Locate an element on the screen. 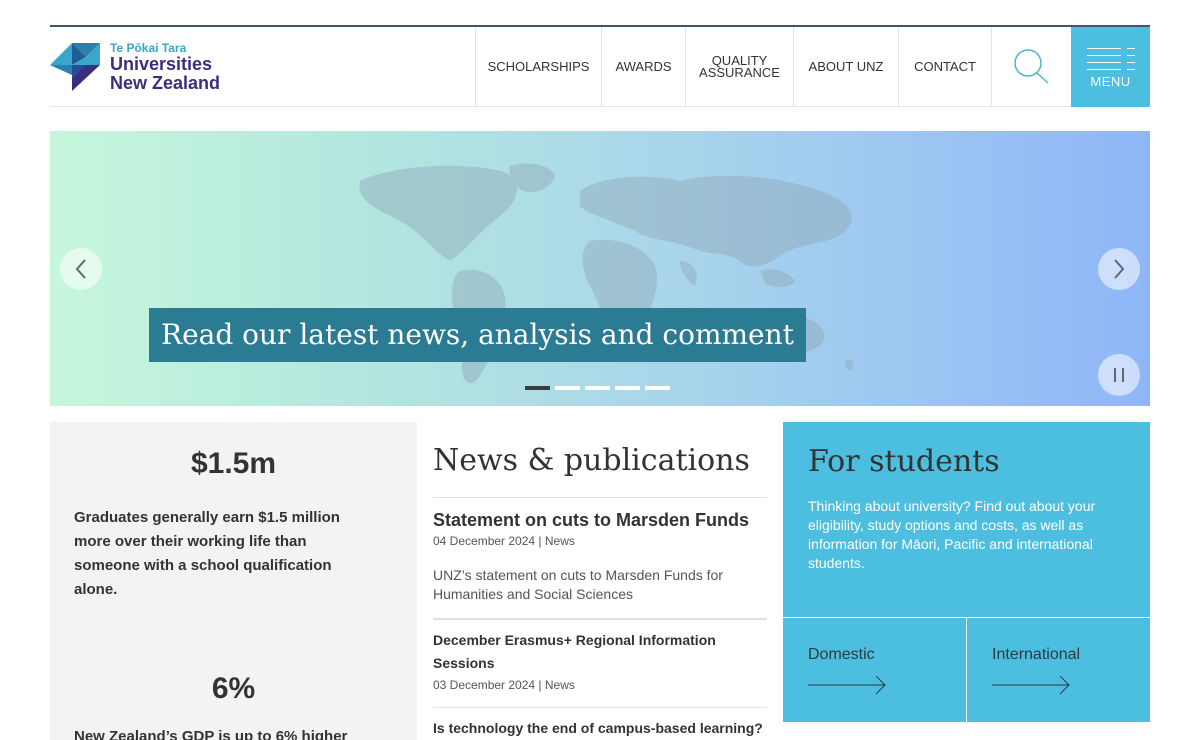  search-button is located at coordinates (1031, 67).